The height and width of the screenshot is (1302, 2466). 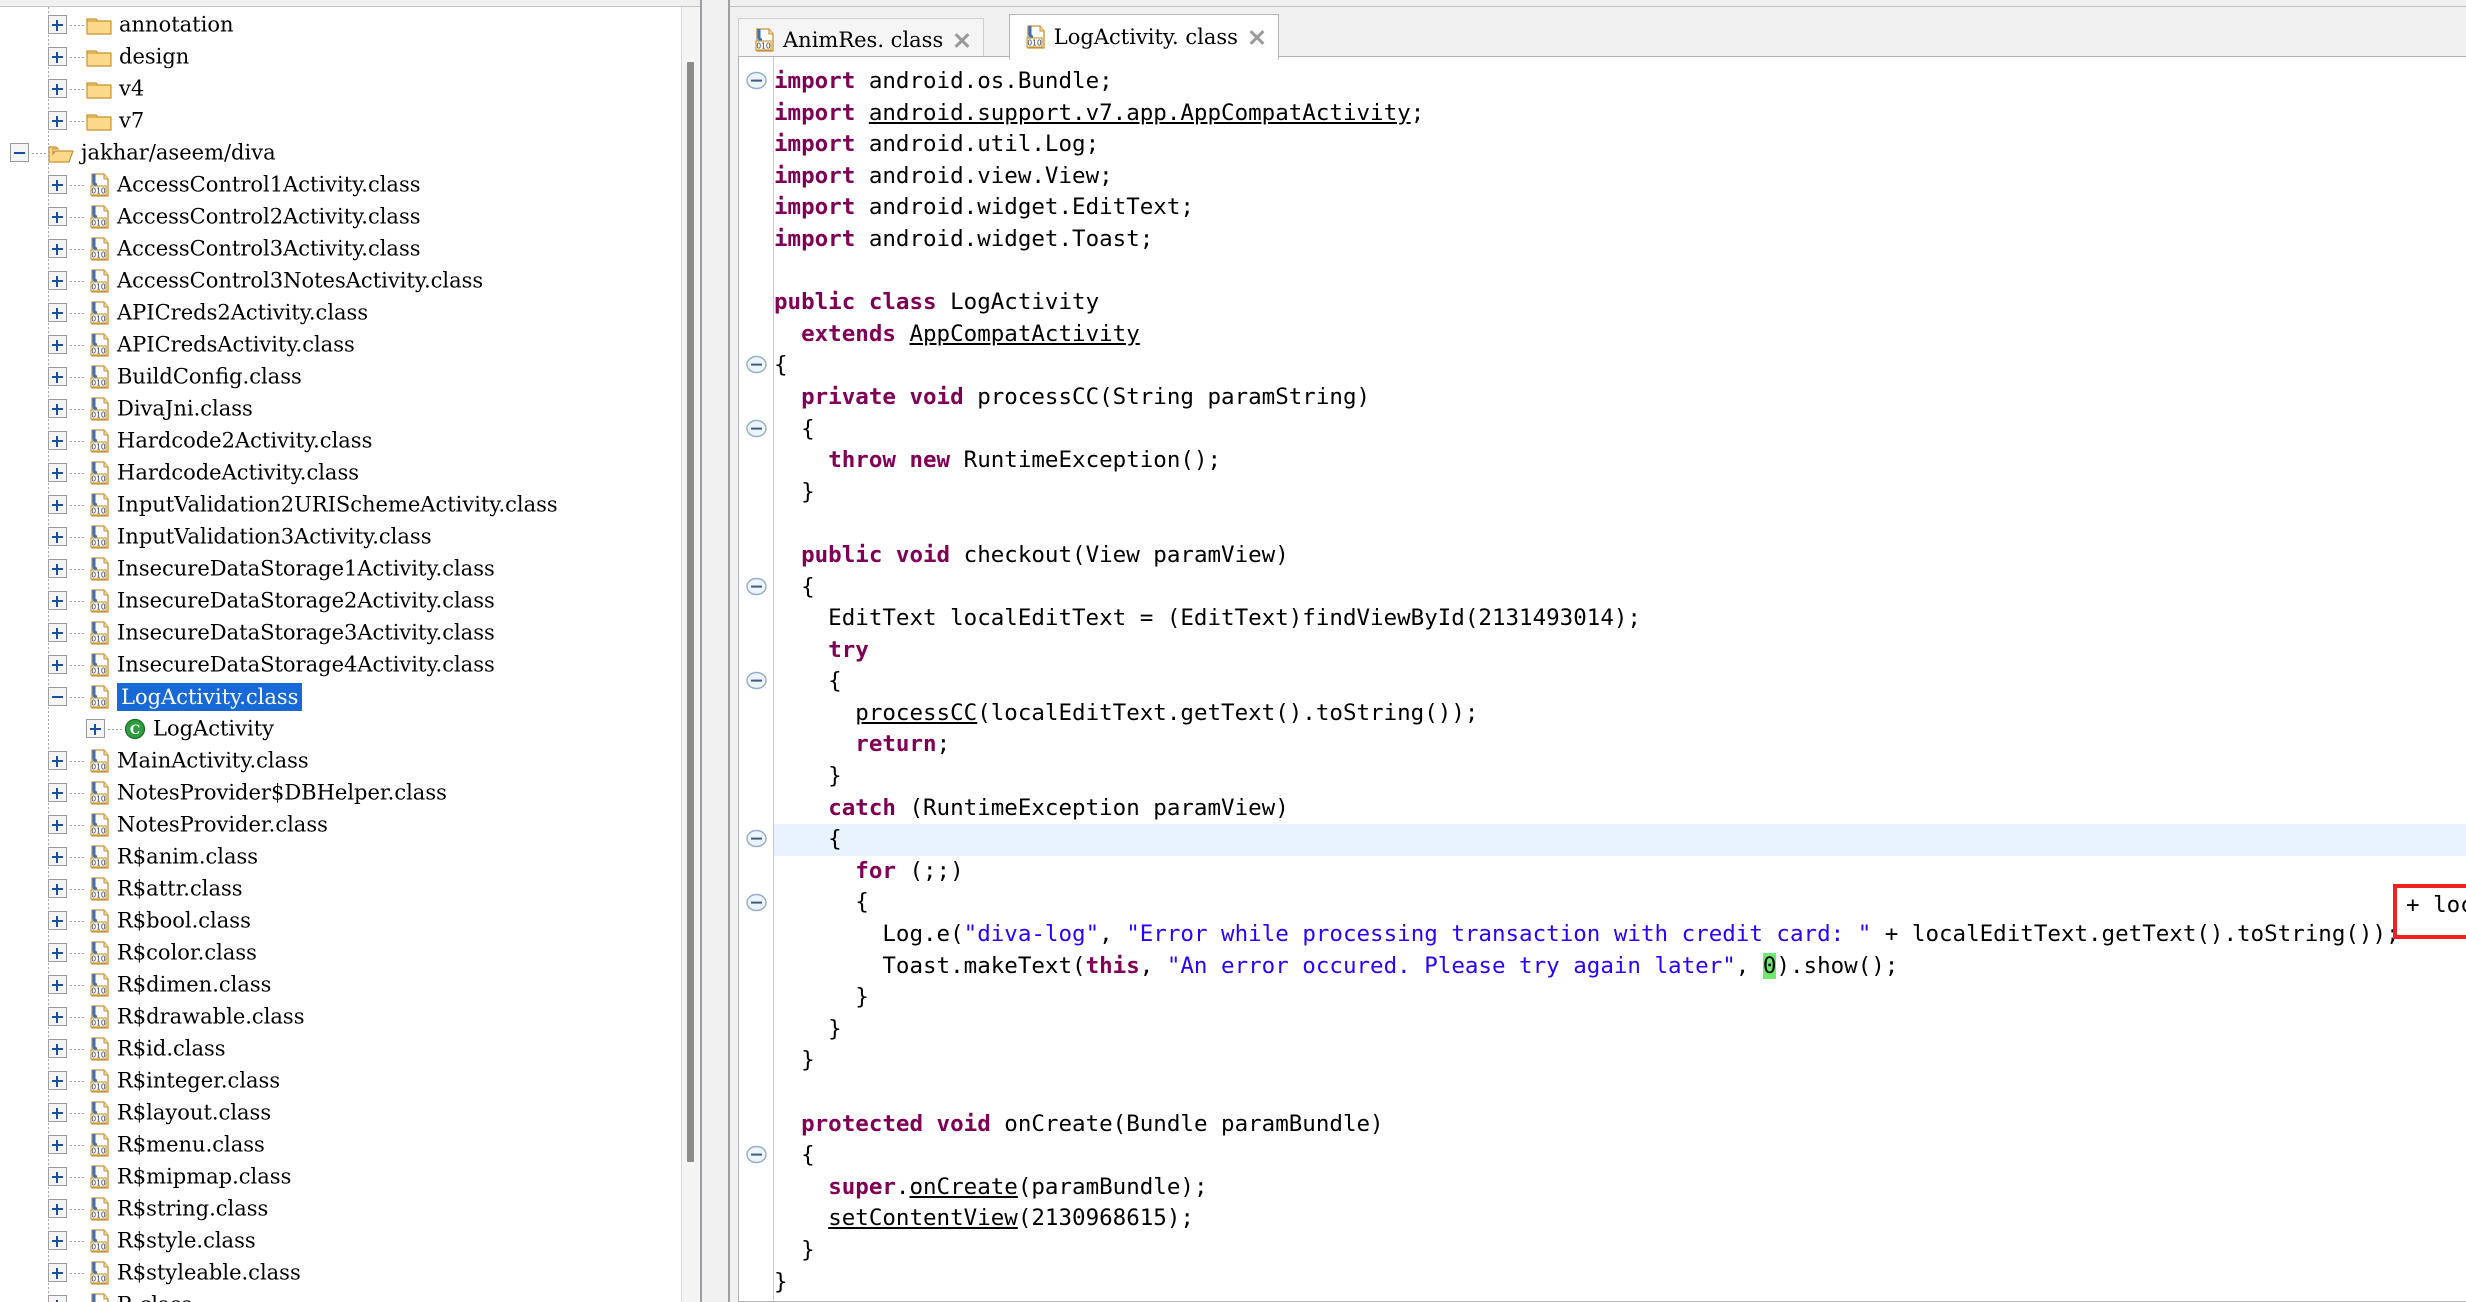 What do you see at coordinates (1143, 37) in the screenshot?
I see `editor-tab: 010 LogActivity. class` at bounding box center [1143, 37].